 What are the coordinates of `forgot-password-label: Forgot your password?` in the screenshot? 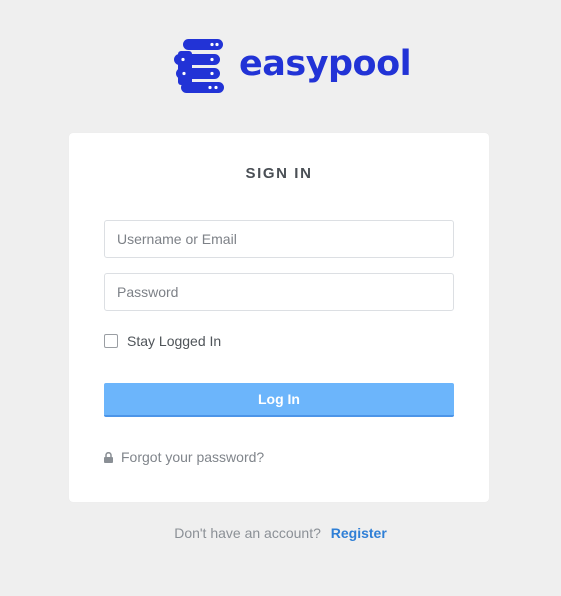 It's located at (192, 457).